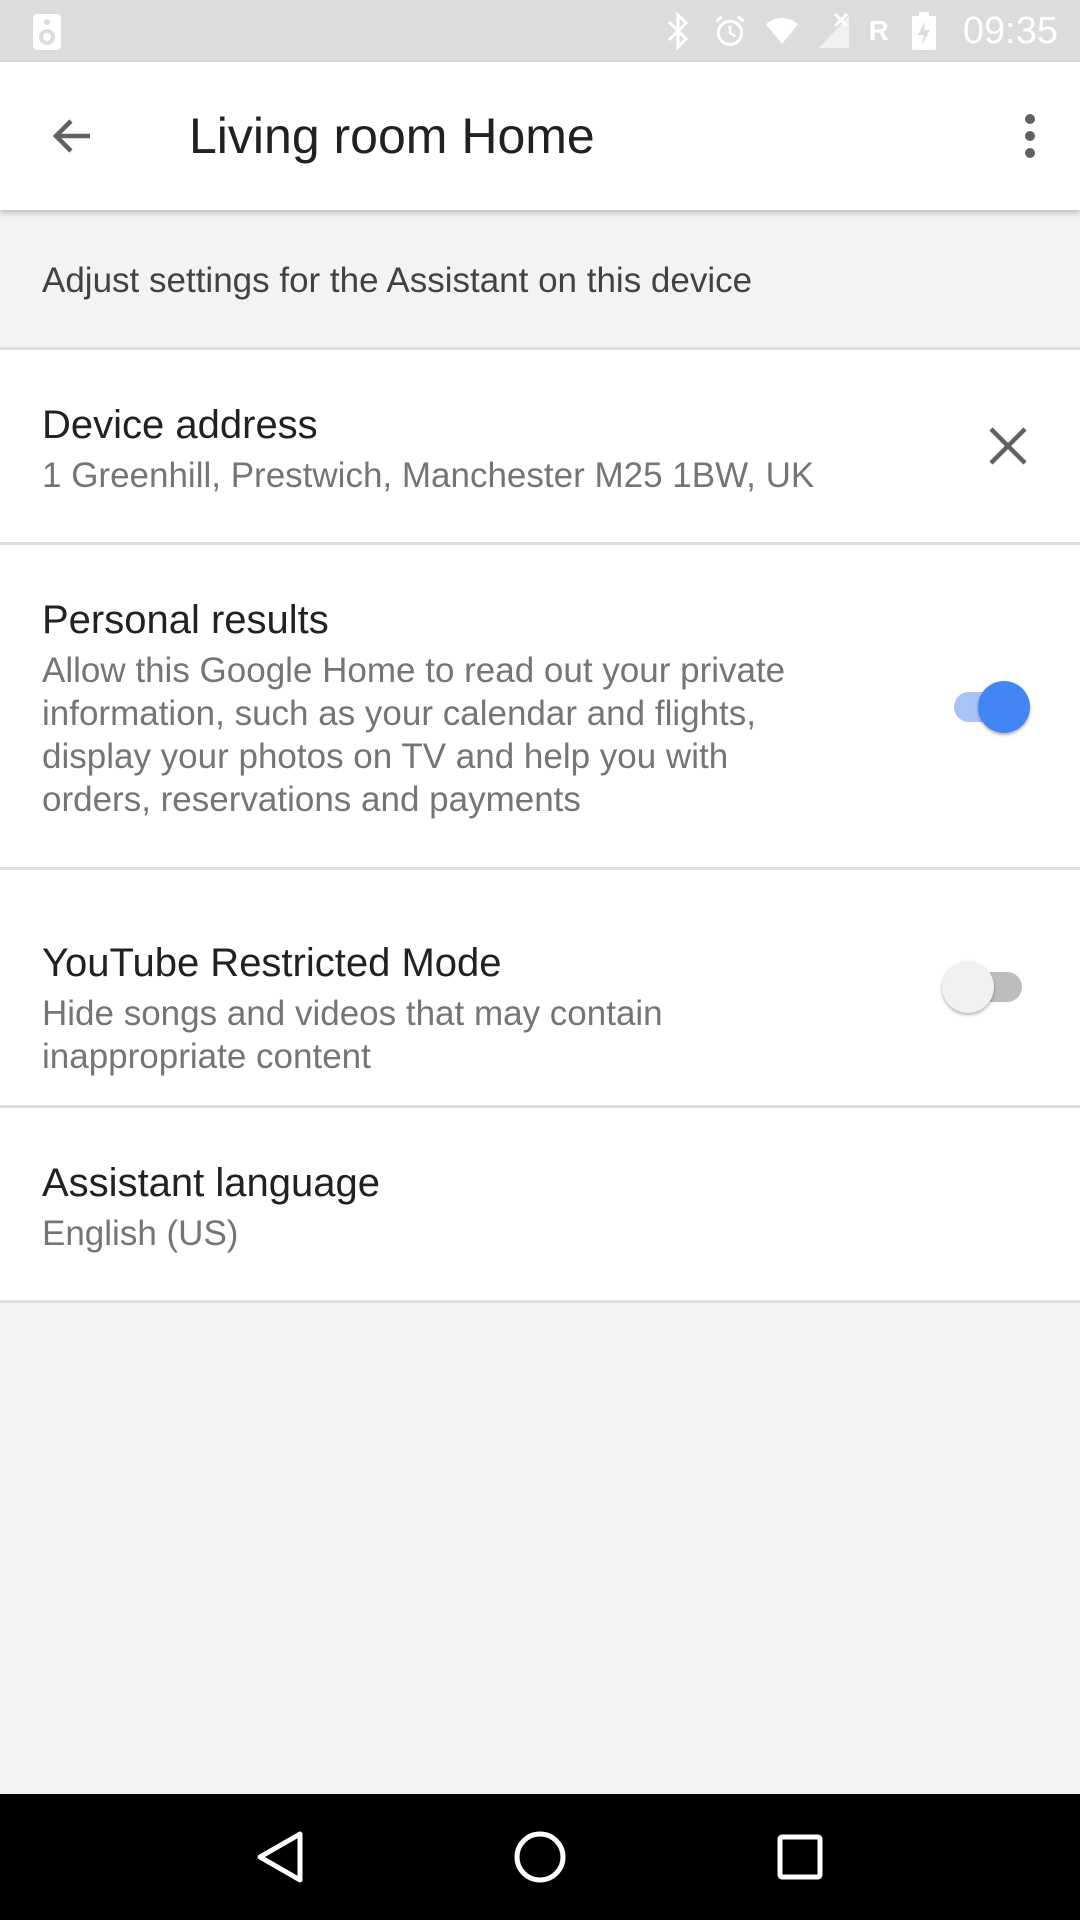  What do you see at coordinates (834, 31) in the screenshot?
I see `signal-icon` at bounding box center [834, 31].